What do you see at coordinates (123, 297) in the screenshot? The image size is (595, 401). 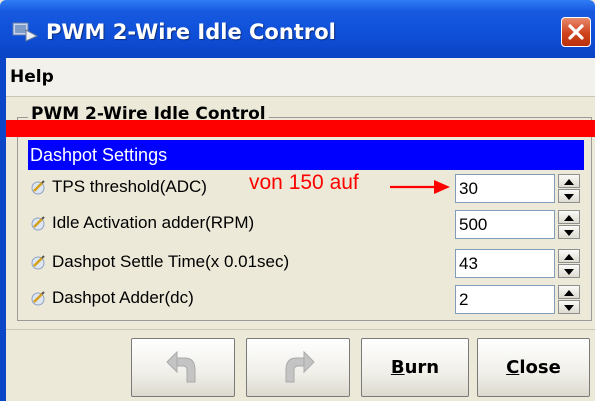 I see `setting-label: Dashpot Adder(dc)` at bounding box center [123, 297].